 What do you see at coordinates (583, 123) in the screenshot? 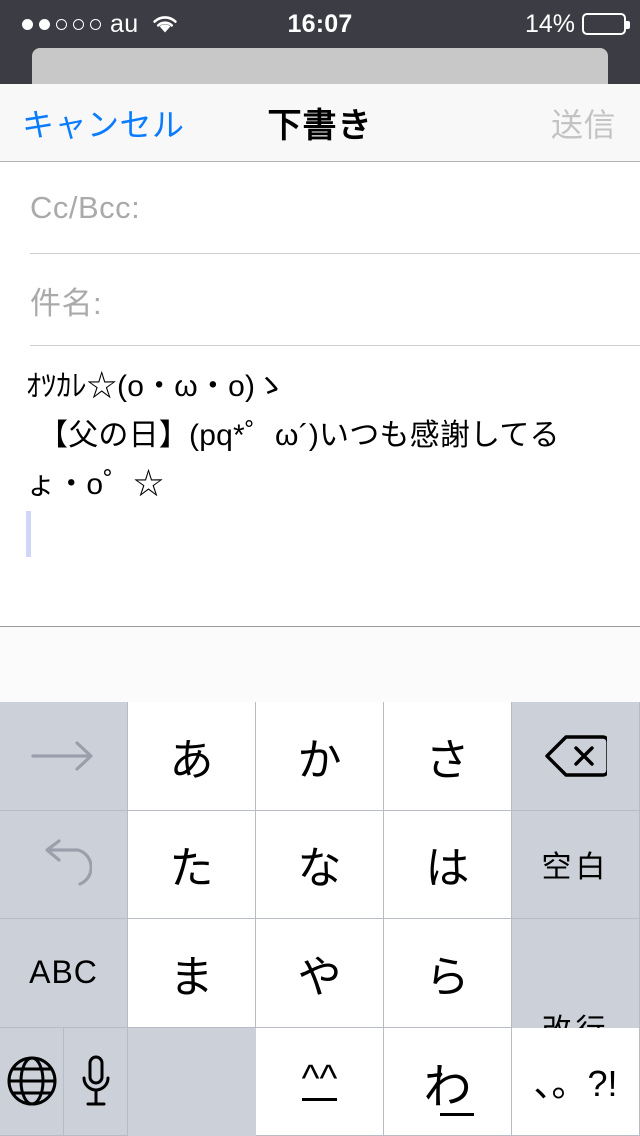
I see `send-button: 送信` at bounding box center [583, 123].